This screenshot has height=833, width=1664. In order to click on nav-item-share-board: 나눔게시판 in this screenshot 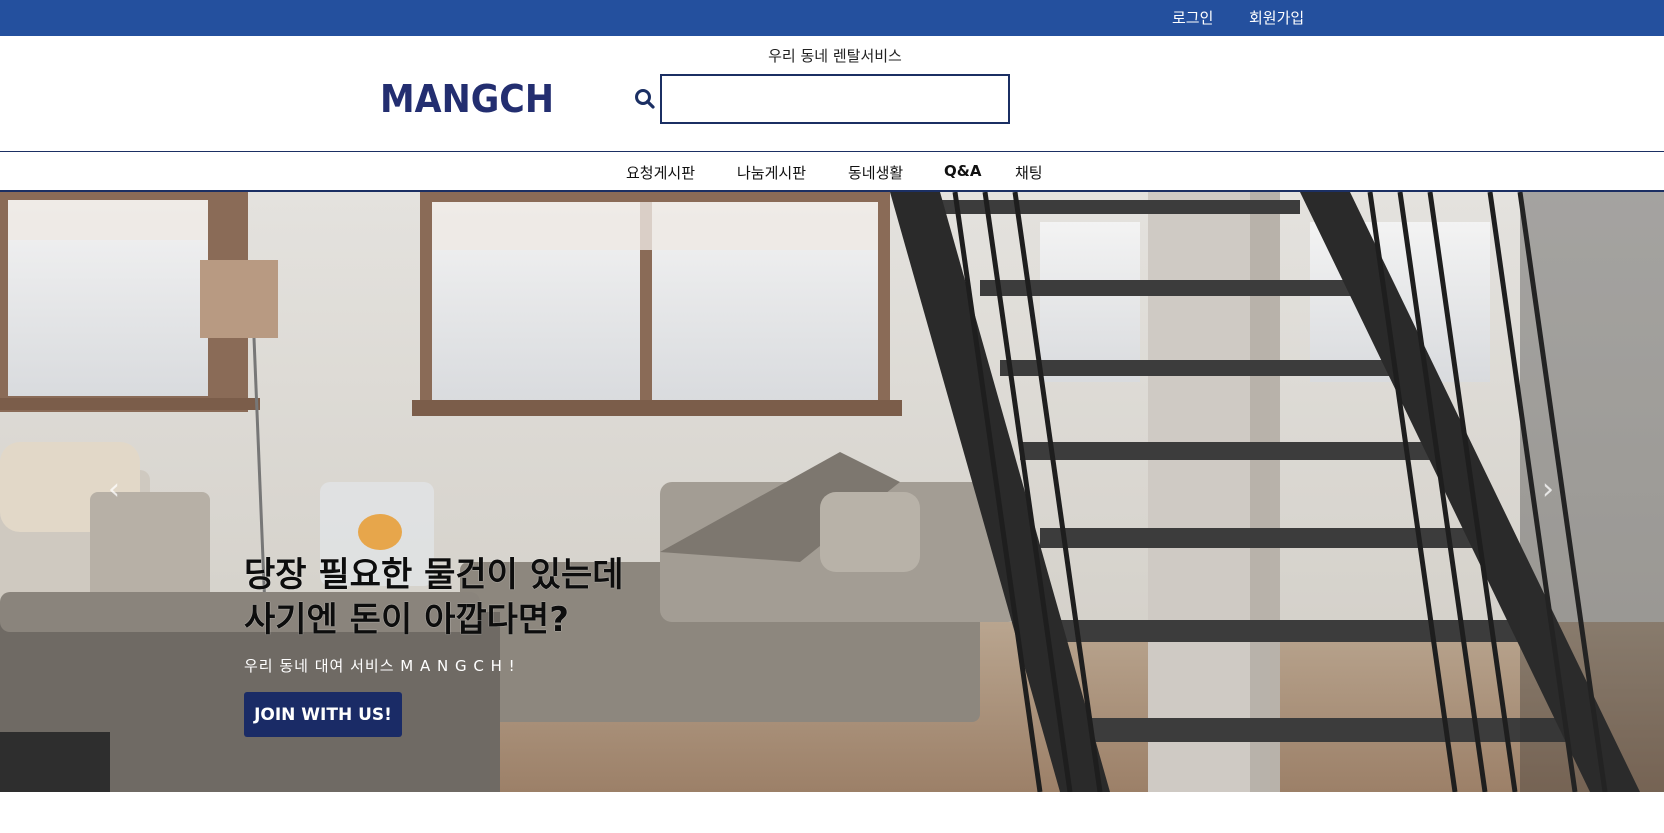, I will do `click(771, 172)`.